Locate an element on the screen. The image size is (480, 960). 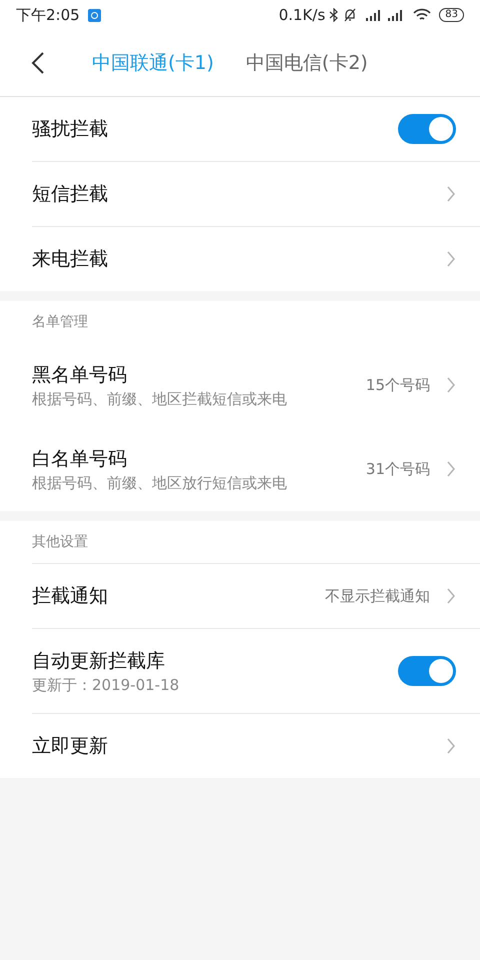
row-subtitle: 更新于：2019-01-18 is located at coordinates (106, 685).